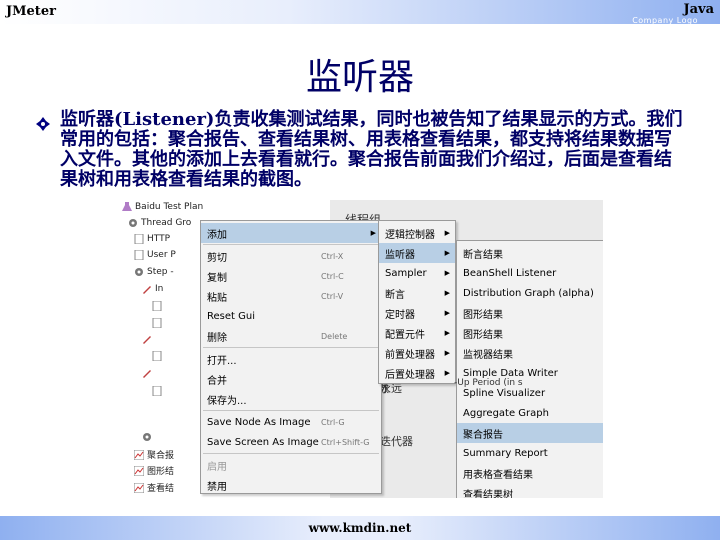  I want to click on tree-node-label: Thread Gro, so click(166, 223).